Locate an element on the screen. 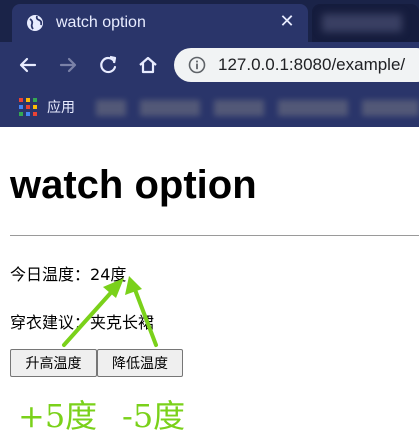 This screenshot has height=445, width=419. apps-icon is located at coordinates (28, 107).